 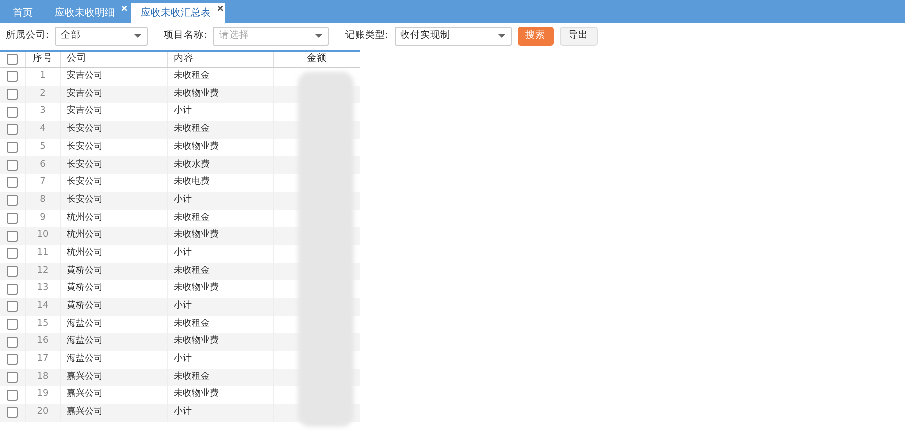 I want to click on field-label: 项目名称:, so click(x=186, y=35).